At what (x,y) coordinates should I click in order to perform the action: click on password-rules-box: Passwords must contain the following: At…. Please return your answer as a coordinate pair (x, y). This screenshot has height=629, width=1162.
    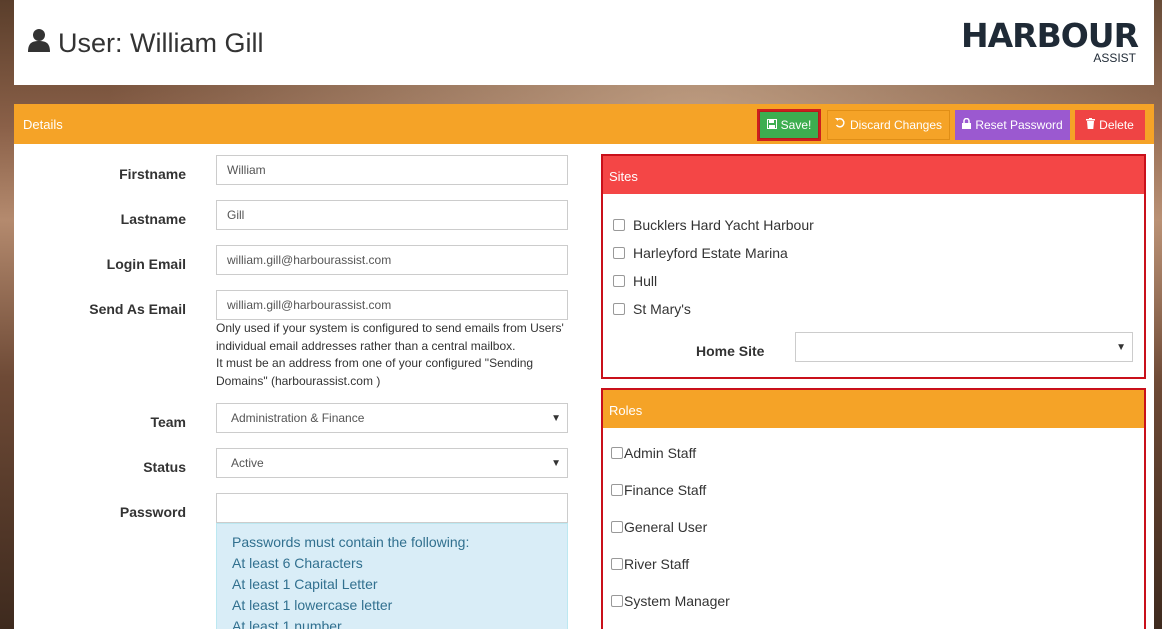
    Looking at the image, I should click on (392, 576).